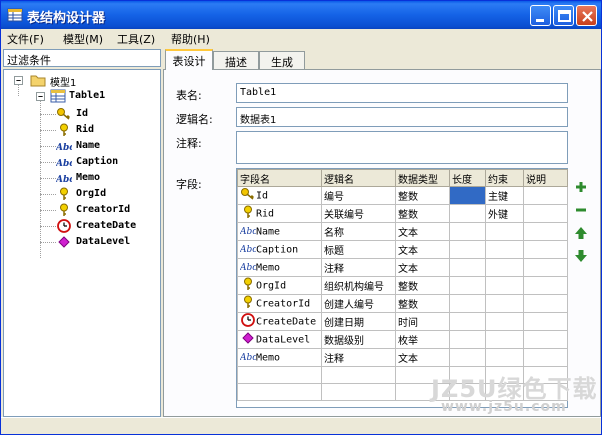  Describe the element at coordinates (236, 60) in the screenshot. I see `tab-description: 描述` at that location.